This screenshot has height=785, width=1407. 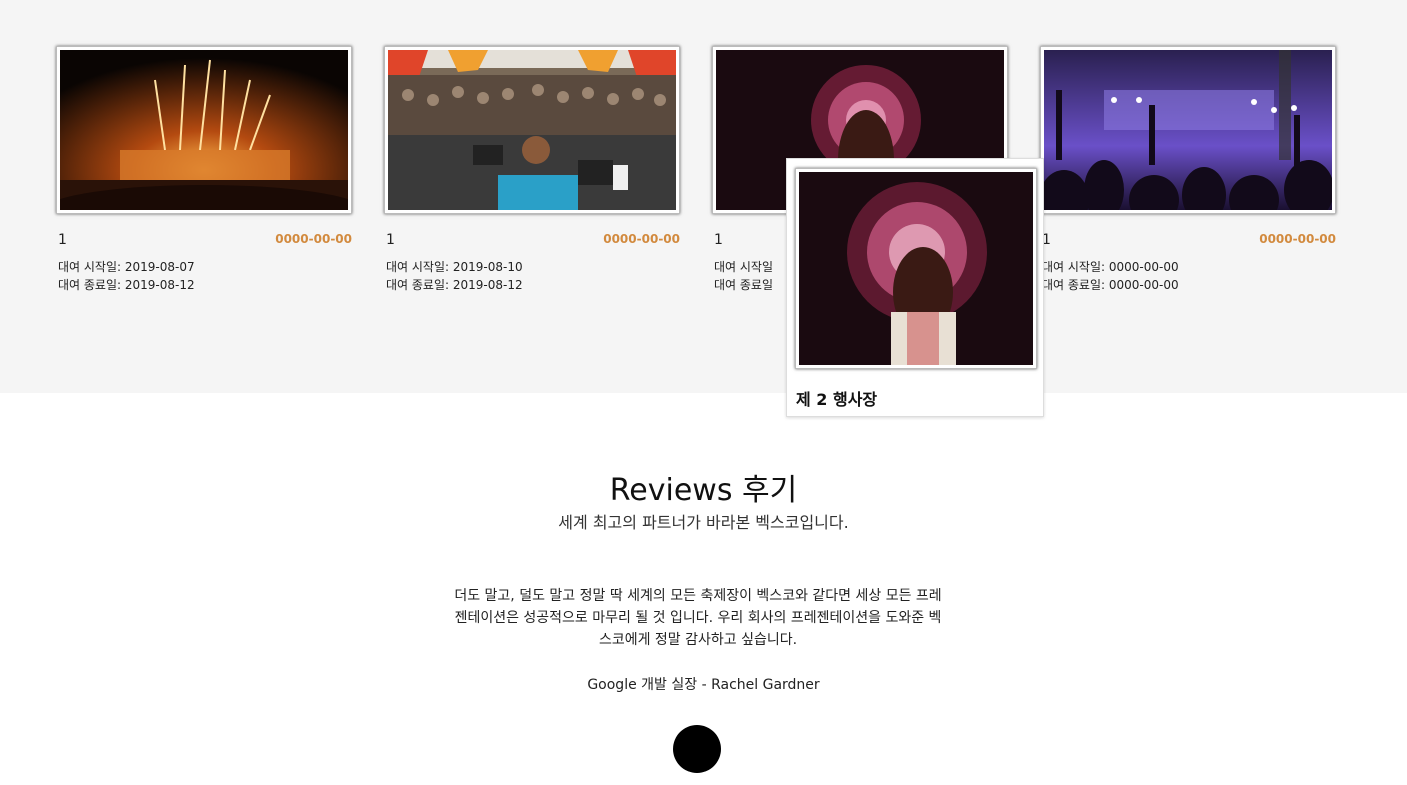 What do you see at coordinates (1110, 285) in the screenshot?
I see `rental-end-date: 대여 종료일: 0000-00-00` at bounding box center [1110, 285].